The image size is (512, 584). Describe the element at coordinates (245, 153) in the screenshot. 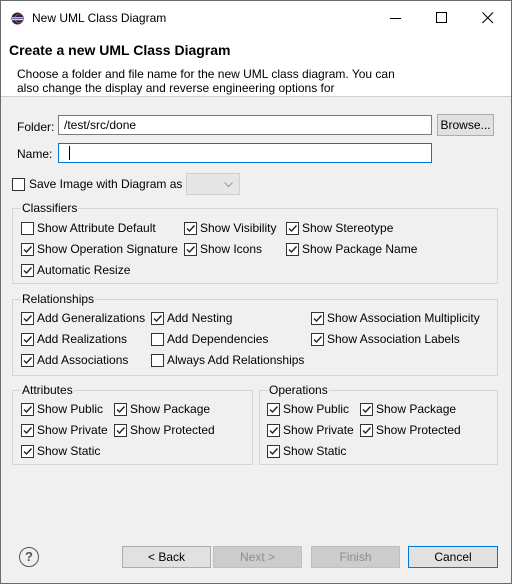

I see `name-field` at that location.